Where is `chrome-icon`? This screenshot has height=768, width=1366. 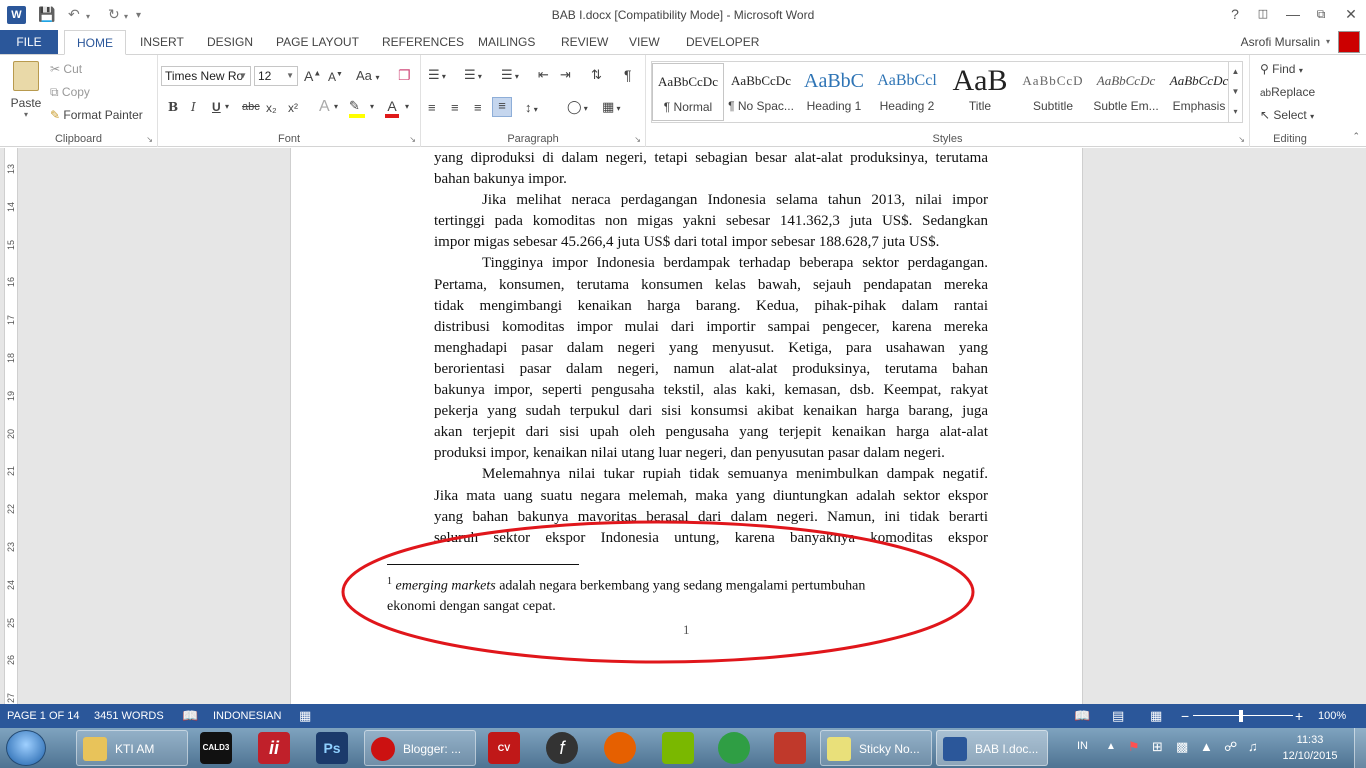 chrome-icon is located at coordinates (734, 748).